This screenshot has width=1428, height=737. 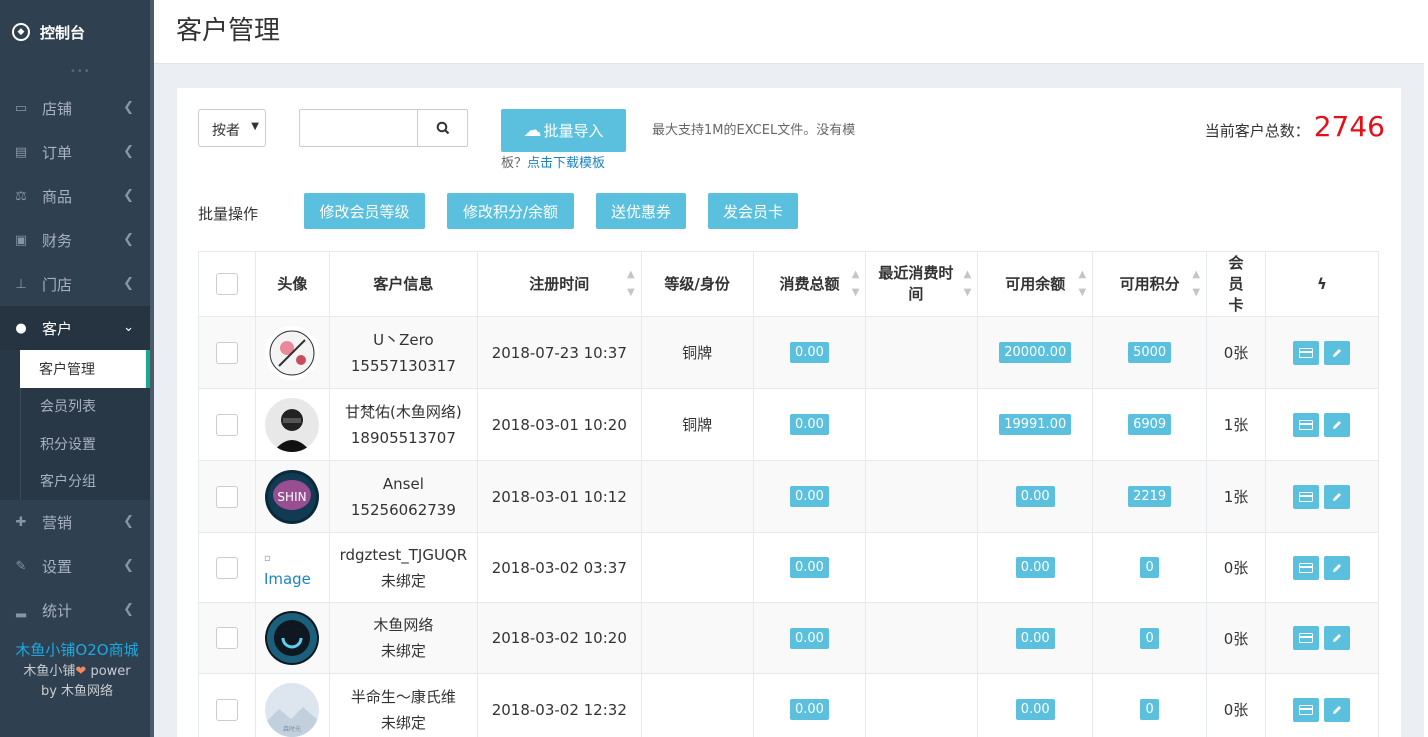 I want to click on sidebar-item-marketing: ✚ 营销 ❮, so click(x=75, y=522).